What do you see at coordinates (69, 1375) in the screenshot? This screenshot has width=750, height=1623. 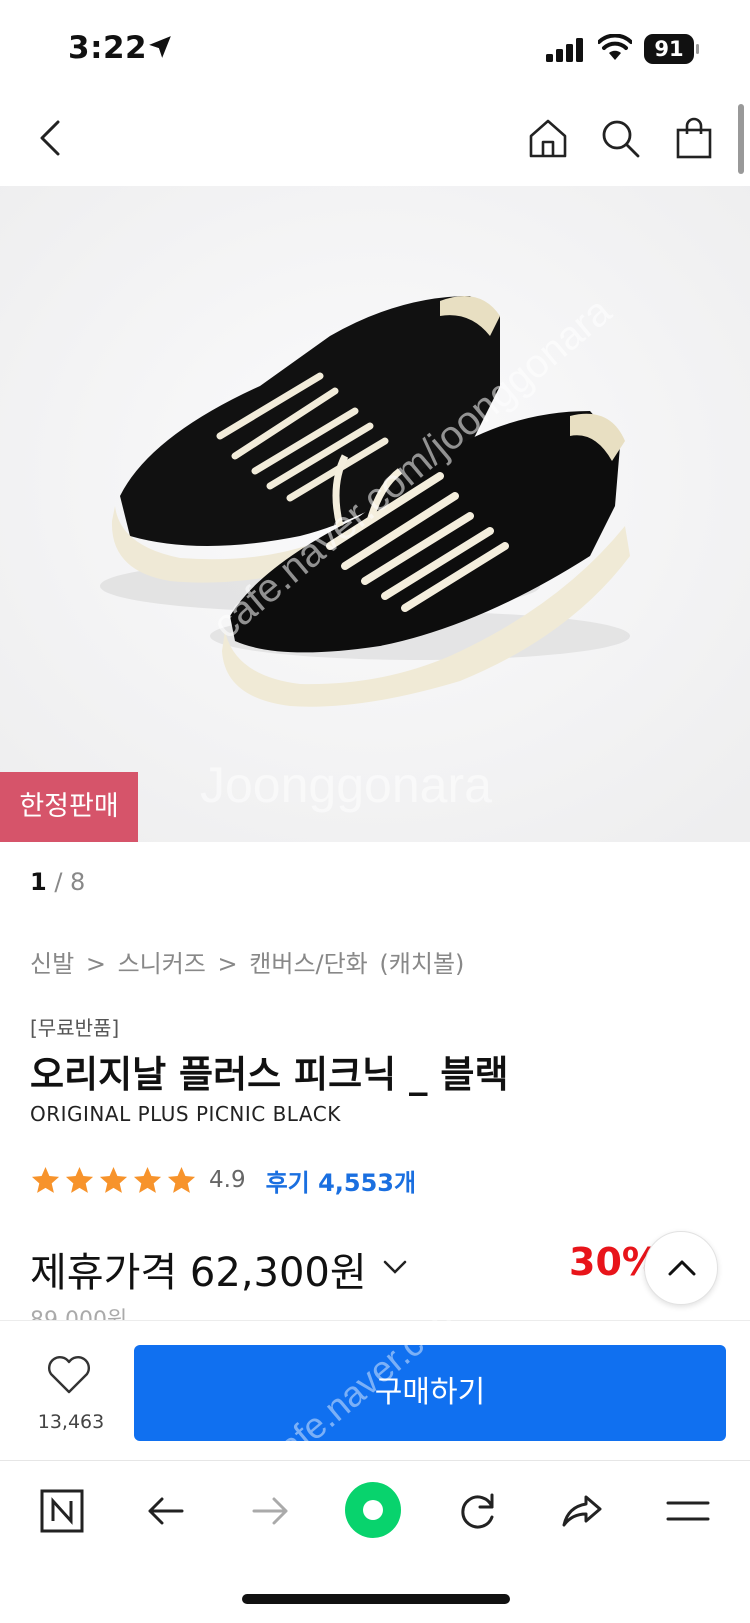 I see `heart-icon` at bounding box center [69, 1375].